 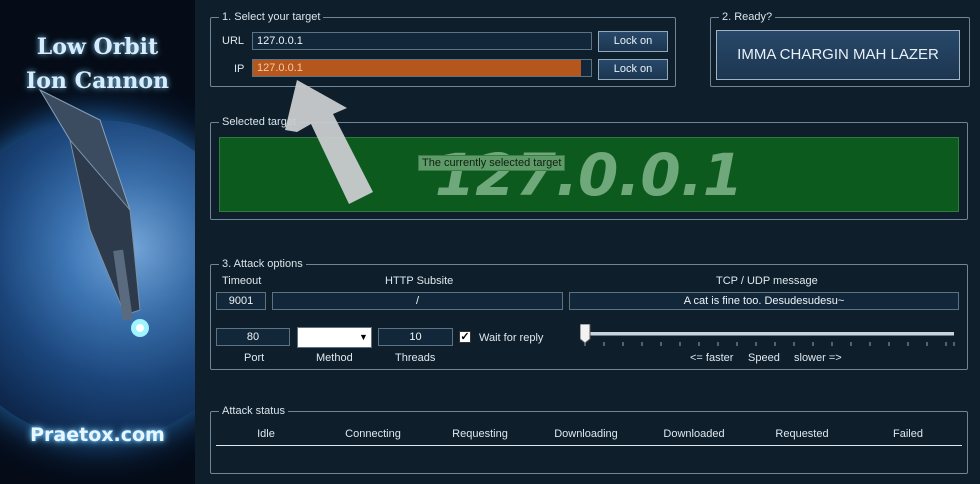 What do you see at coordinates (329, 142) in the screenshot?
I see `up-arrow-icon` at bounding box center [329, 142].